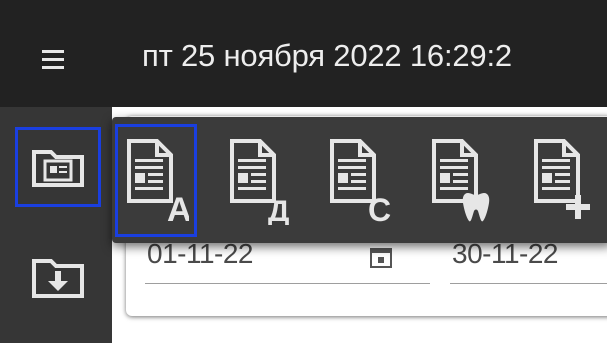  I want to click on document-add-button, so click(563, 180).